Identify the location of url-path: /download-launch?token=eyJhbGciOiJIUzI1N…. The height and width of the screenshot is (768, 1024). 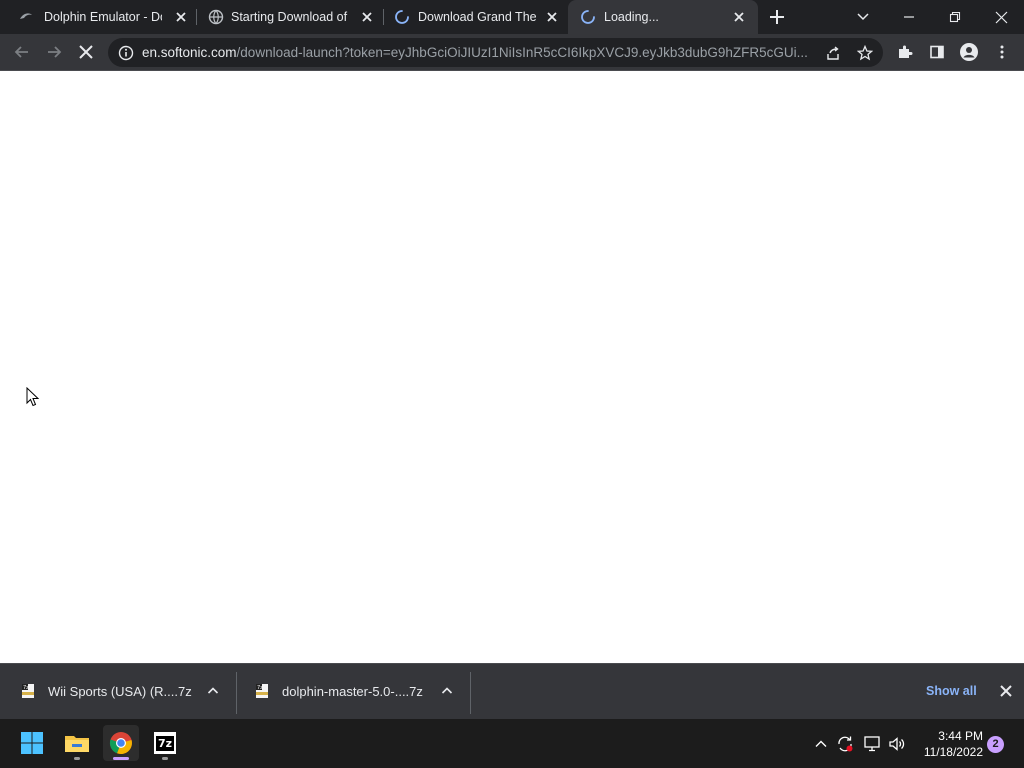
(522, 52).